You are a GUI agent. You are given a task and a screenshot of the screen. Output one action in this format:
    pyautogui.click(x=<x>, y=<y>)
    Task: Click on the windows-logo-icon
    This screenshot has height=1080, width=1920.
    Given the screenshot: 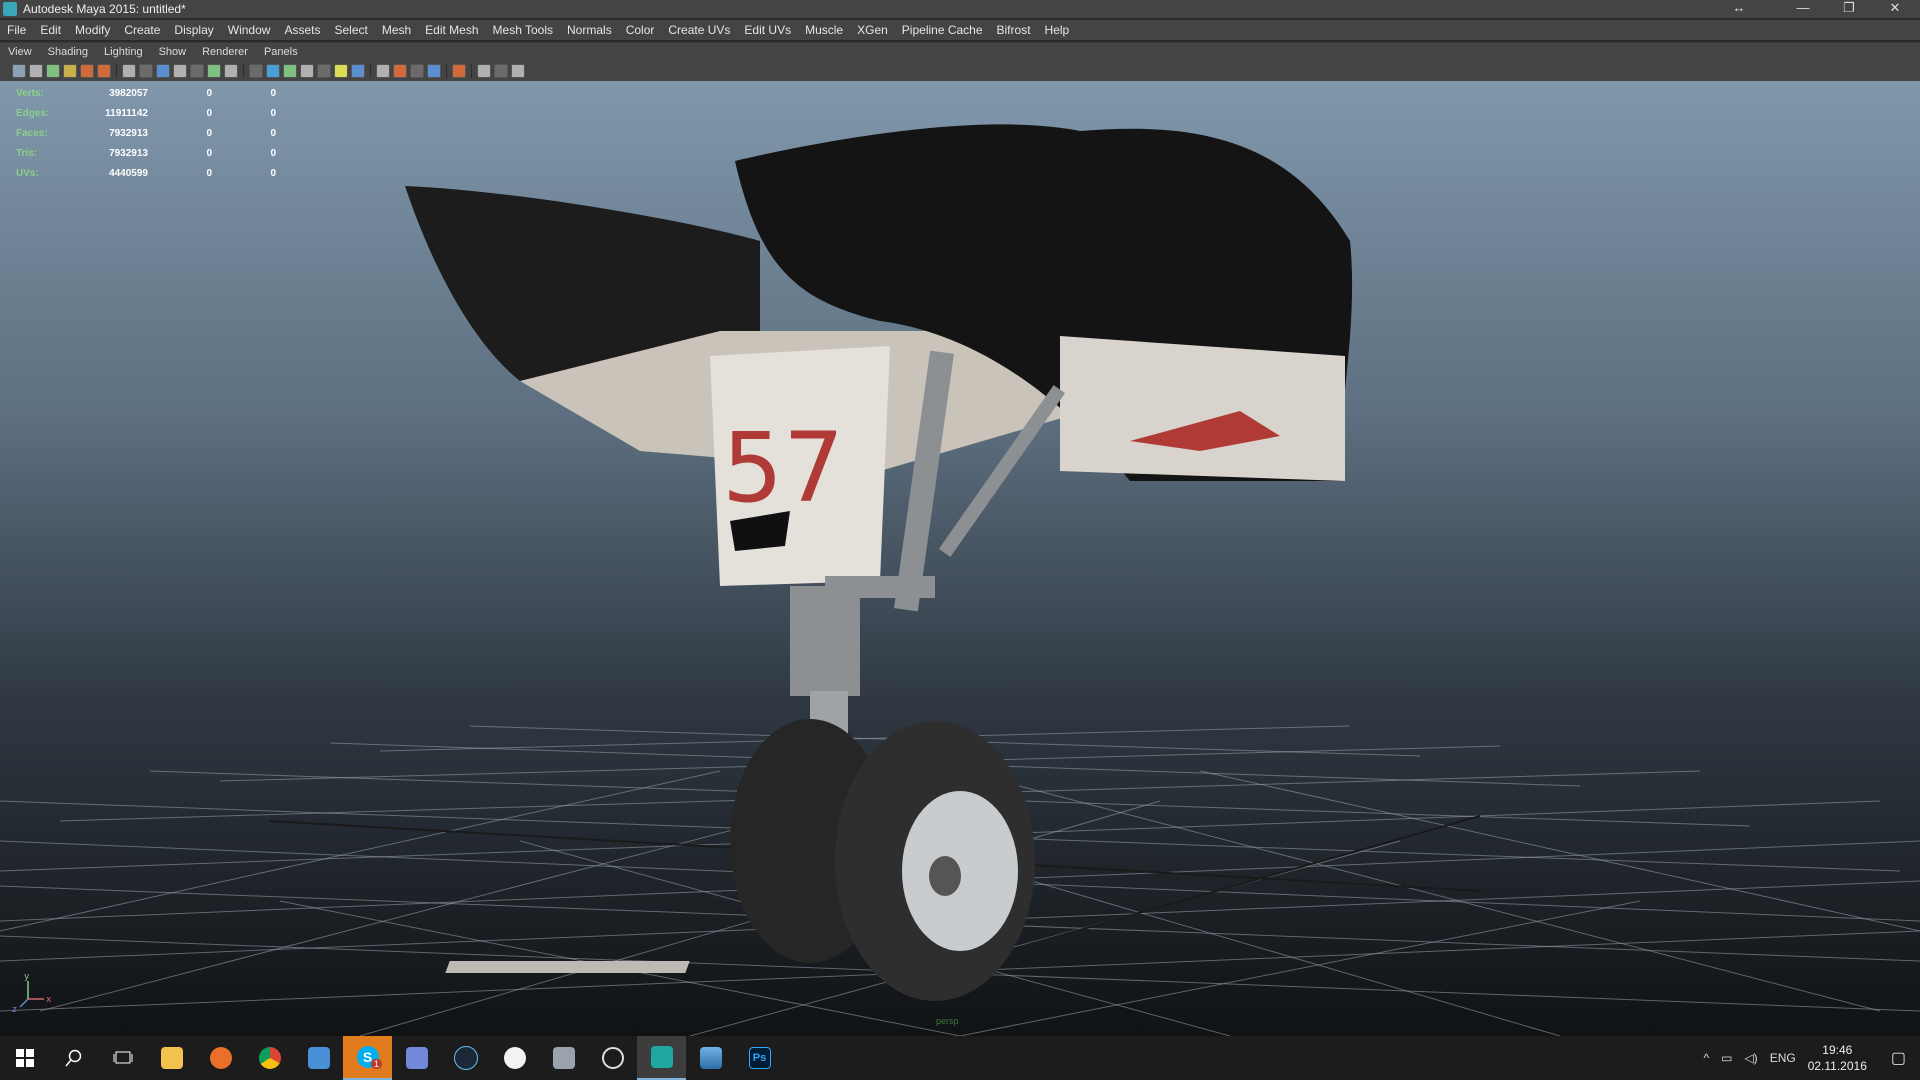 What is the action you would take?
    pyautogui.click(x=24, y=1058)
    